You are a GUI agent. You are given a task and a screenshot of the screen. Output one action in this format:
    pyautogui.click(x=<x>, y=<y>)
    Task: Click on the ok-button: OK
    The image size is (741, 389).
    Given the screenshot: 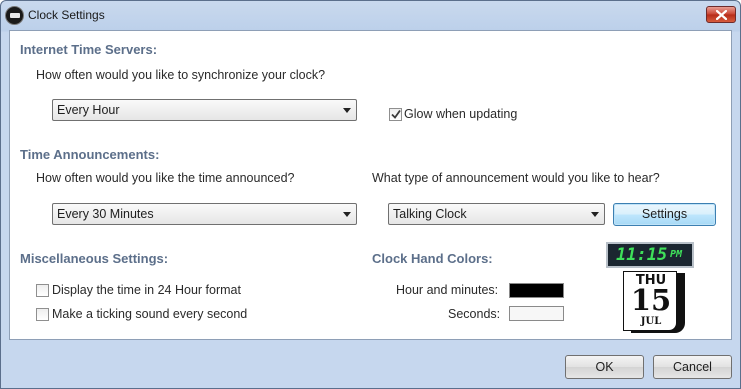 What is the action you would take?
    pyautogui.click(x=604, y=367)
    